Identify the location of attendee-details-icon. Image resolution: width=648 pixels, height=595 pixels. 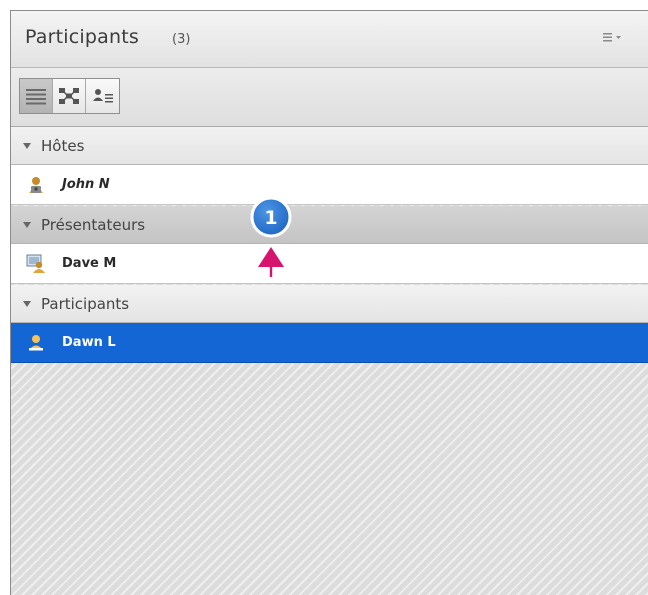
(102, 96).